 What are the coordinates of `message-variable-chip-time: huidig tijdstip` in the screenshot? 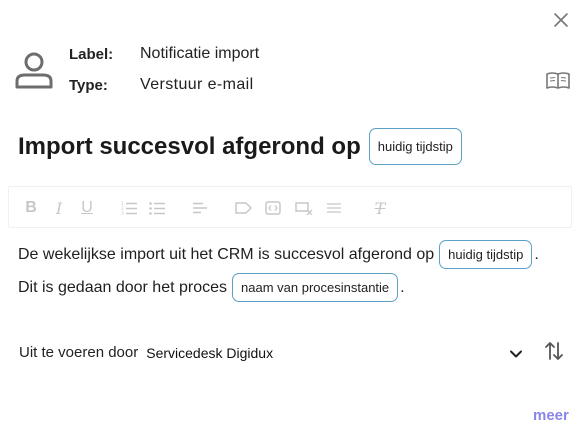 It's located at (486, 254).